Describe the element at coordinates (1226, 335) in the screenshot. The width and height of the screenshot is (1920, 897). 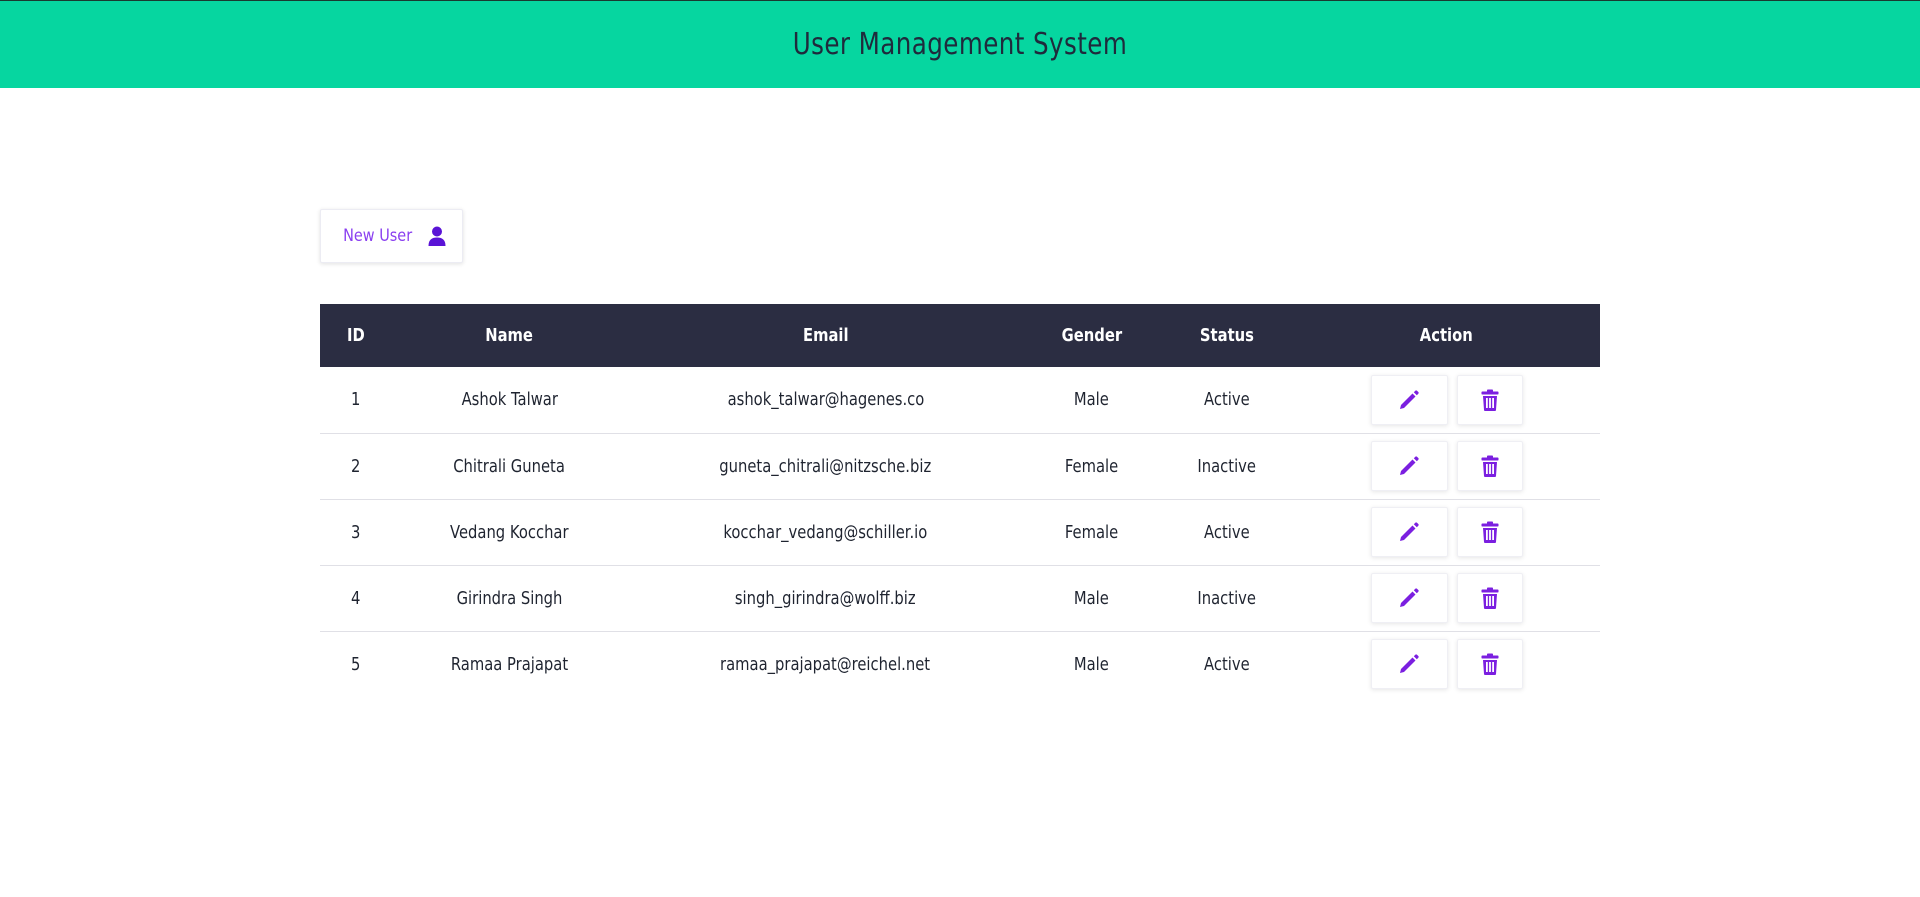
I see `column-header-status: Status` at that location.